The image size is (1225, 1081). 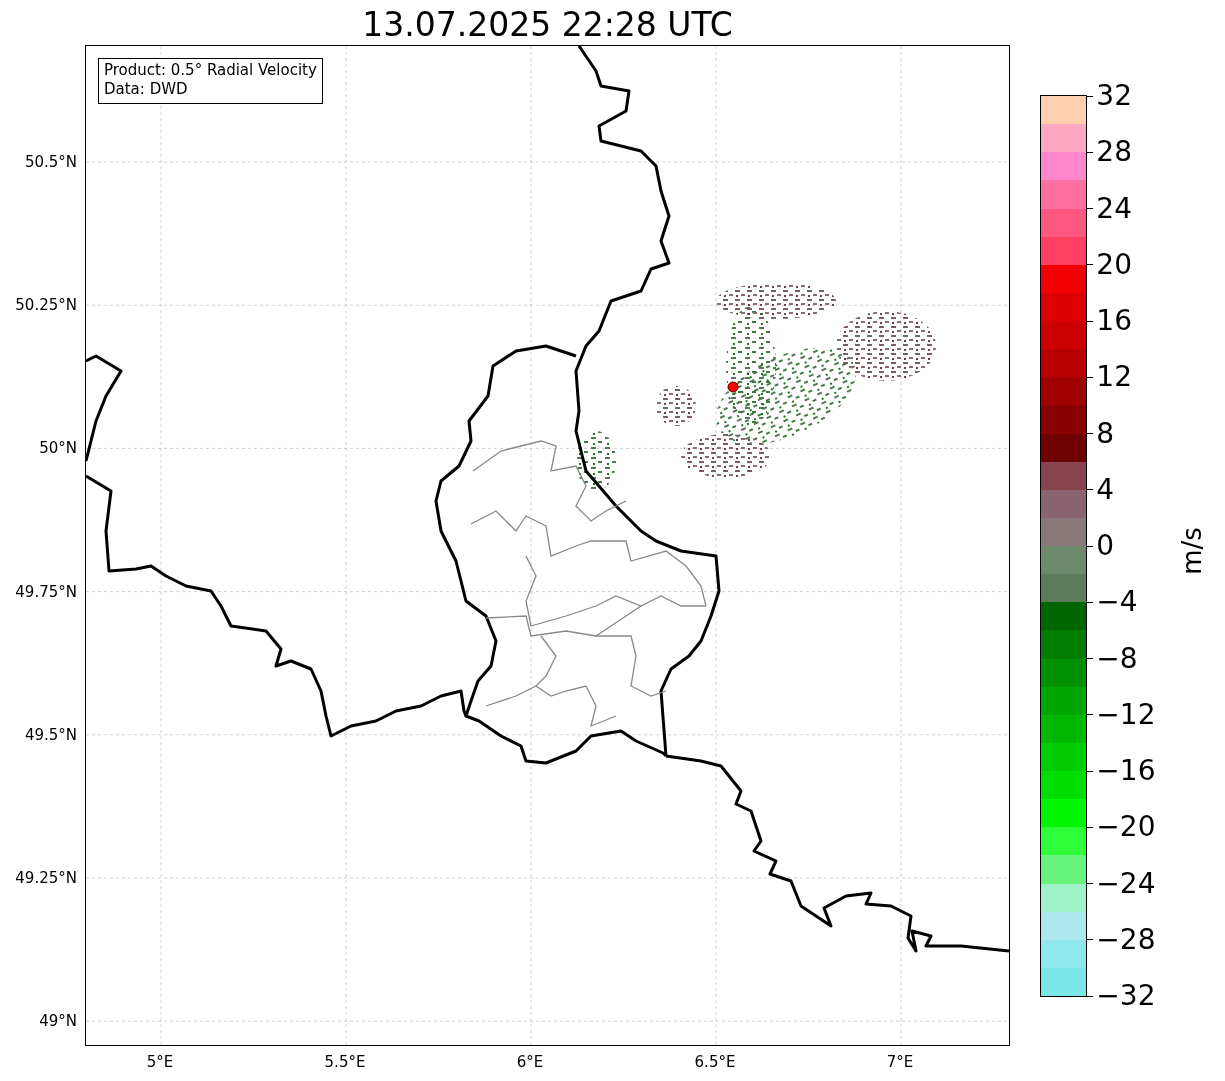 I want to click on latitude-label: 50.25°N, so click(x=46, y=305).